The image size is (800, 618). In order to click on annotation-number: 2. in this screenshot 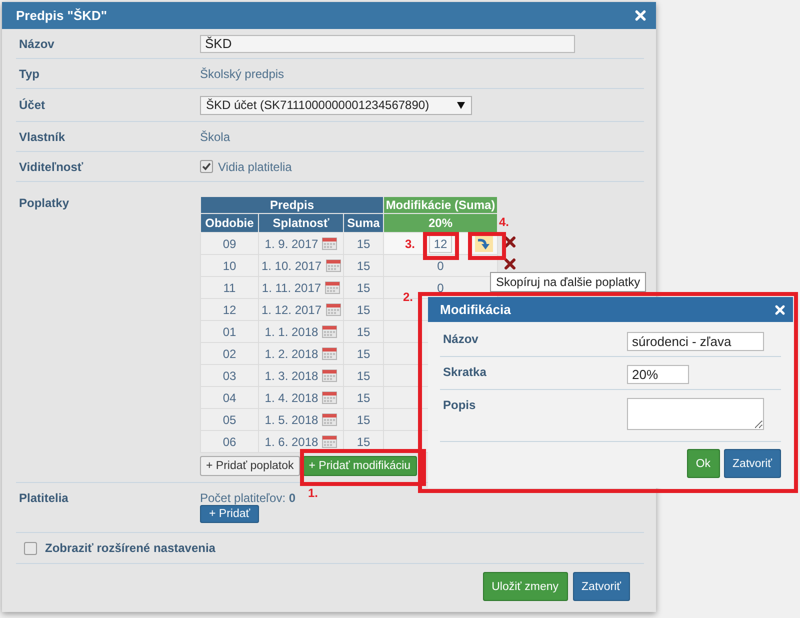, I will do `click(408, 297)`.